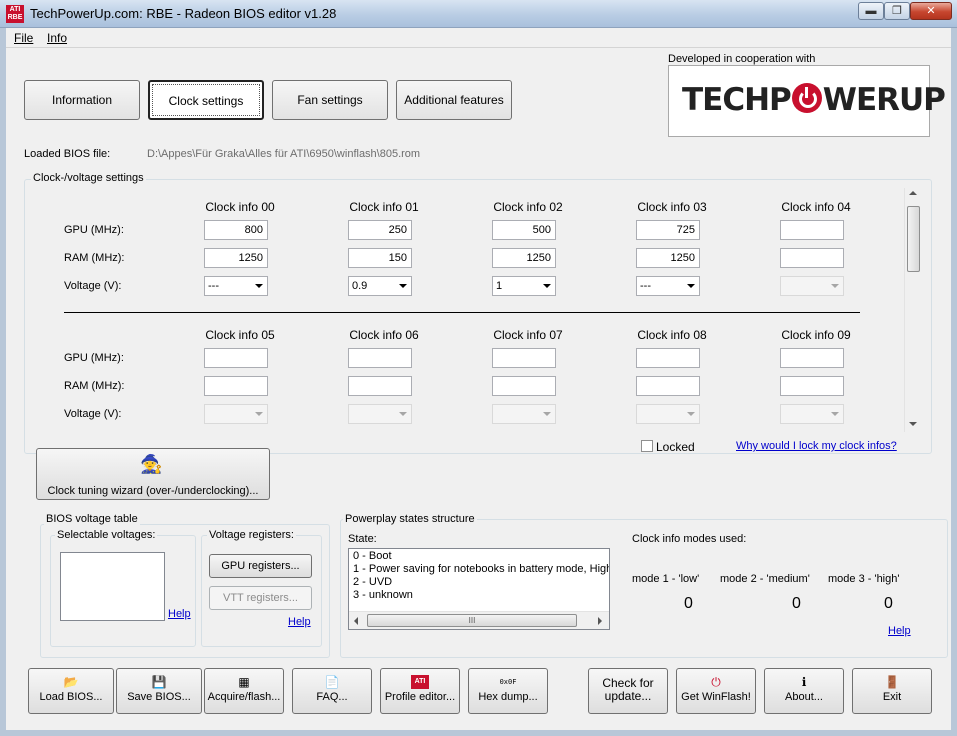 This screenshot has width=957, height=736. What do you see at coordinates (372, 582) in the screenshot?
I see `list-item: 2 - UVD` at bounding box center [372, 582].